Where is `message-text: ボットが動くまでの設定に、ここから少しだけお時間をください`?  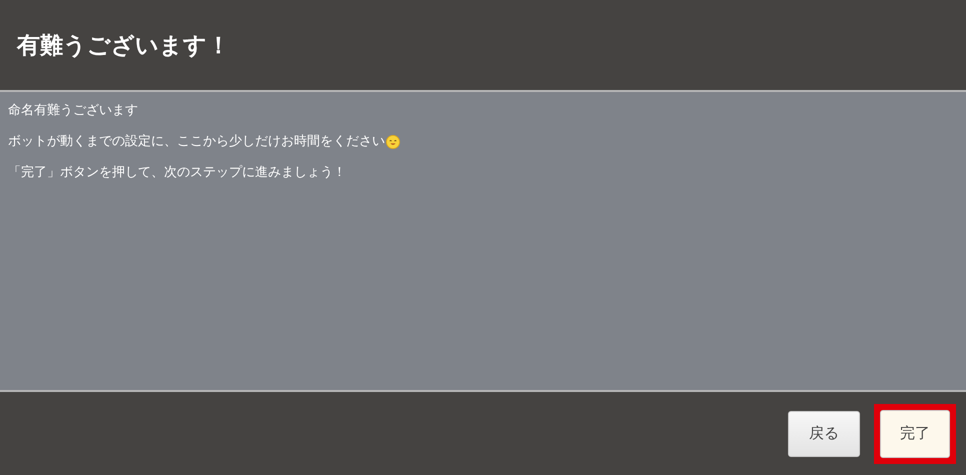
message-text: ボットが動くまでの設定に、ここから少しだけお時間をください is located at coordinates (196, 141).